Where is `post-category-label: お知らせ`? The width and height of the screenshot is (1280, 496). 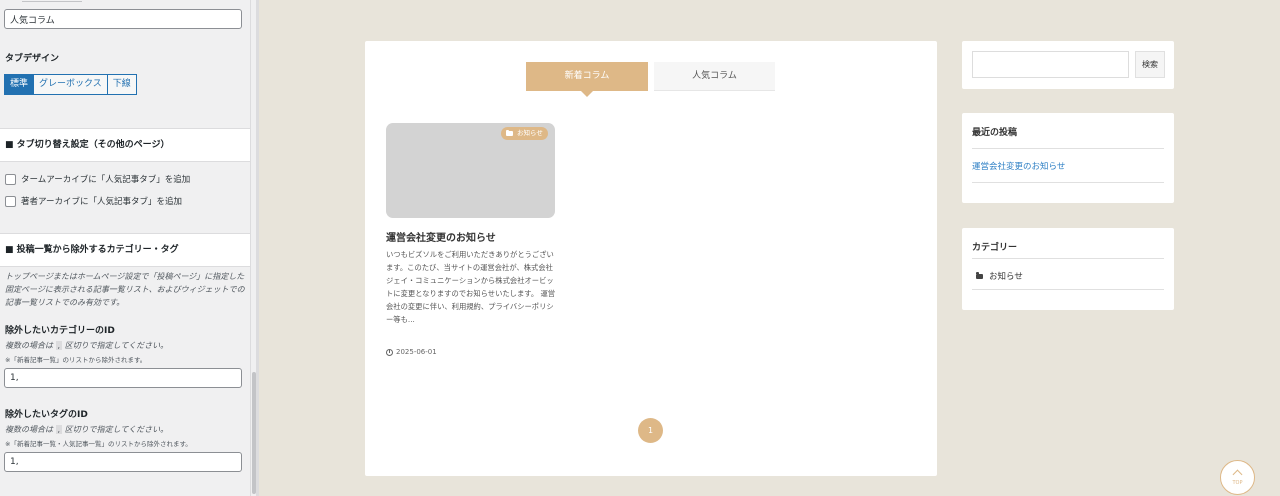 post-category-label: お知らせ is located at coordinates (530, 133).